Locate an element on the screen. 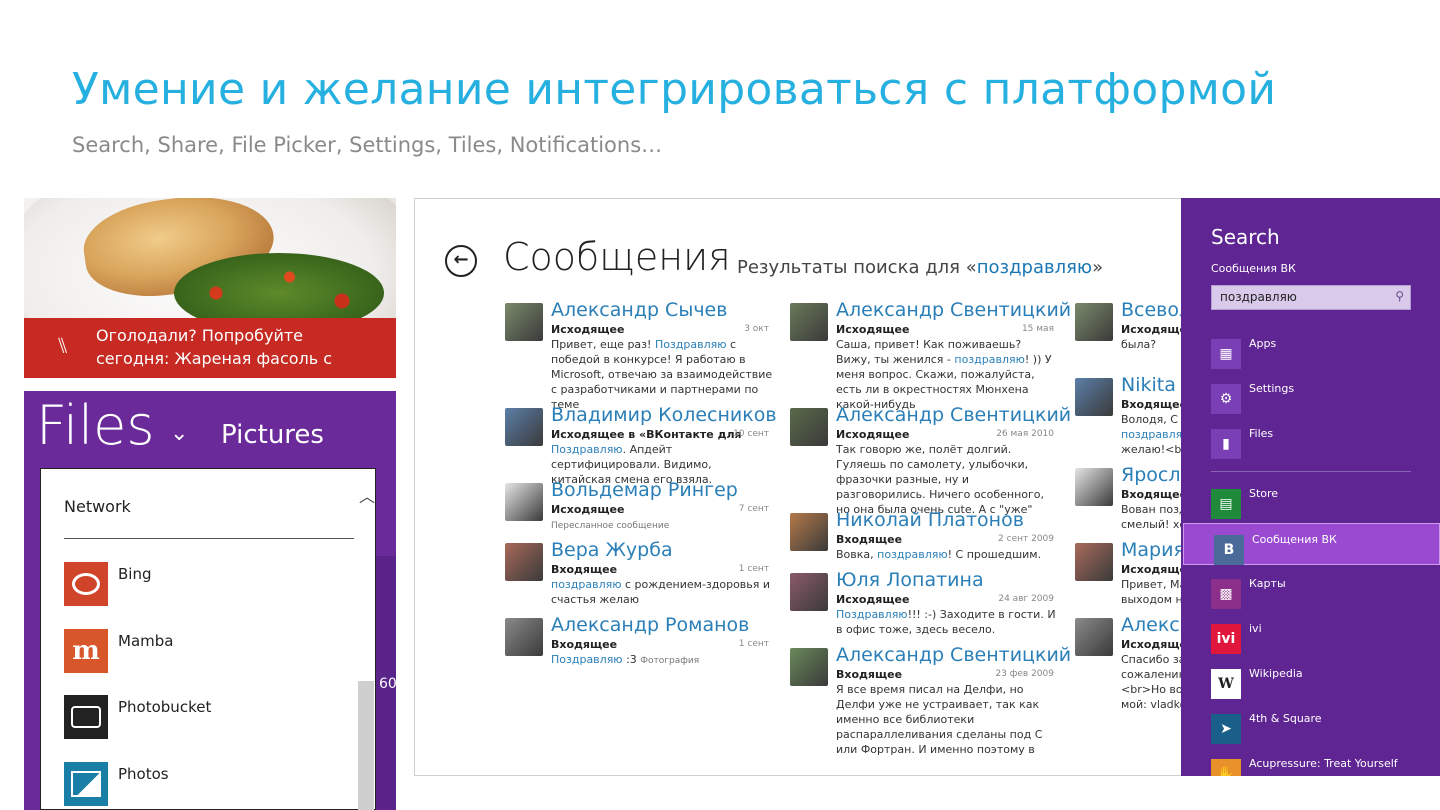  results-prefix: Результаты поиска для « is located at coordinates (857, 267).